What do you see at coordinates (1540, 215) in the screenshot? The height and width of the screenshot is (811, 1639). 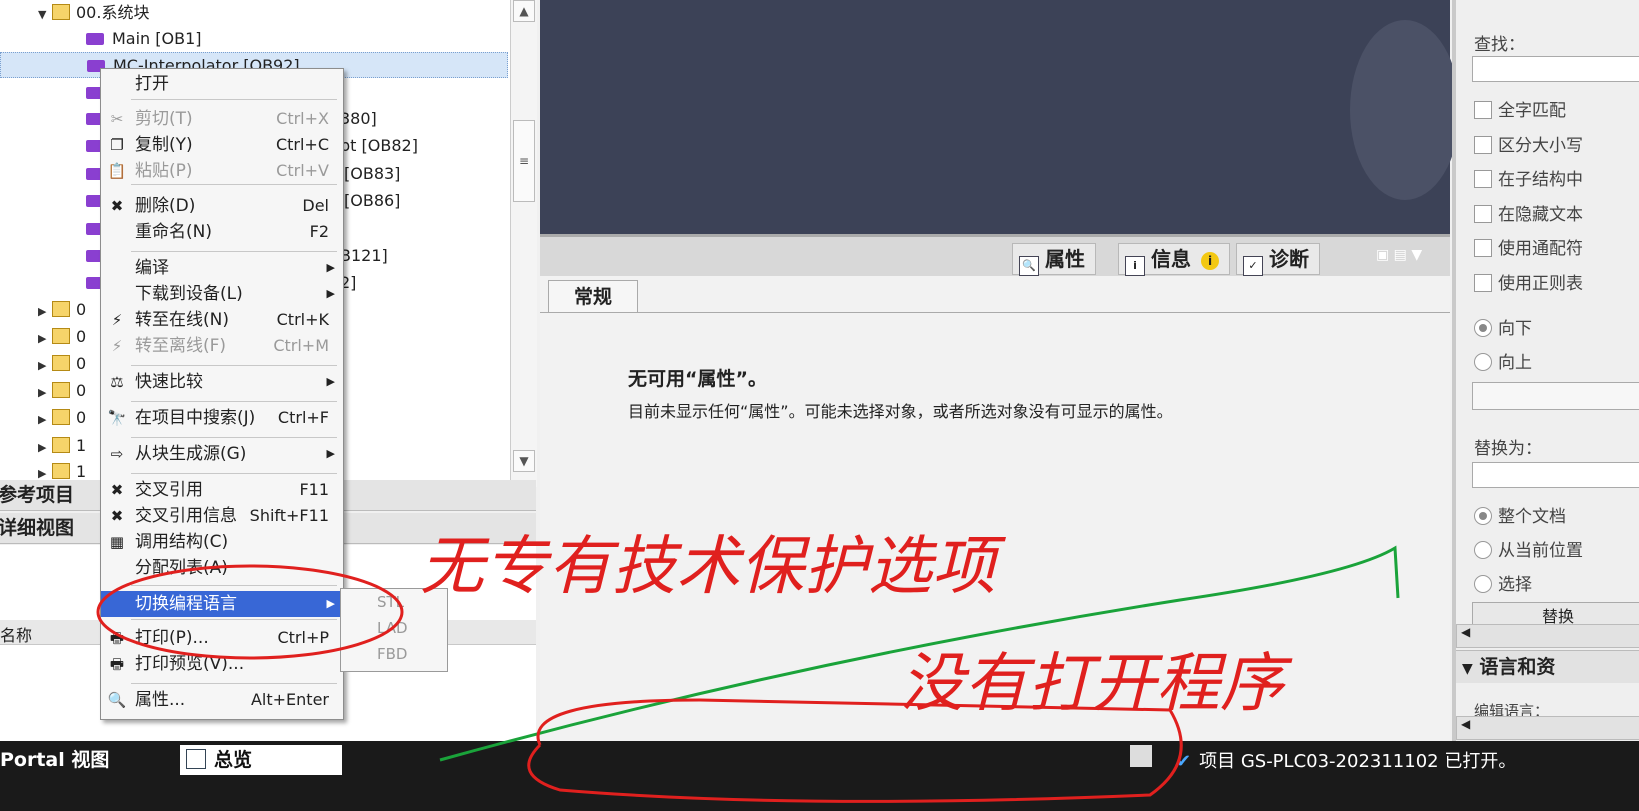 I see `option-label: 在隐藏文本` at bounding box center [1540, 215].